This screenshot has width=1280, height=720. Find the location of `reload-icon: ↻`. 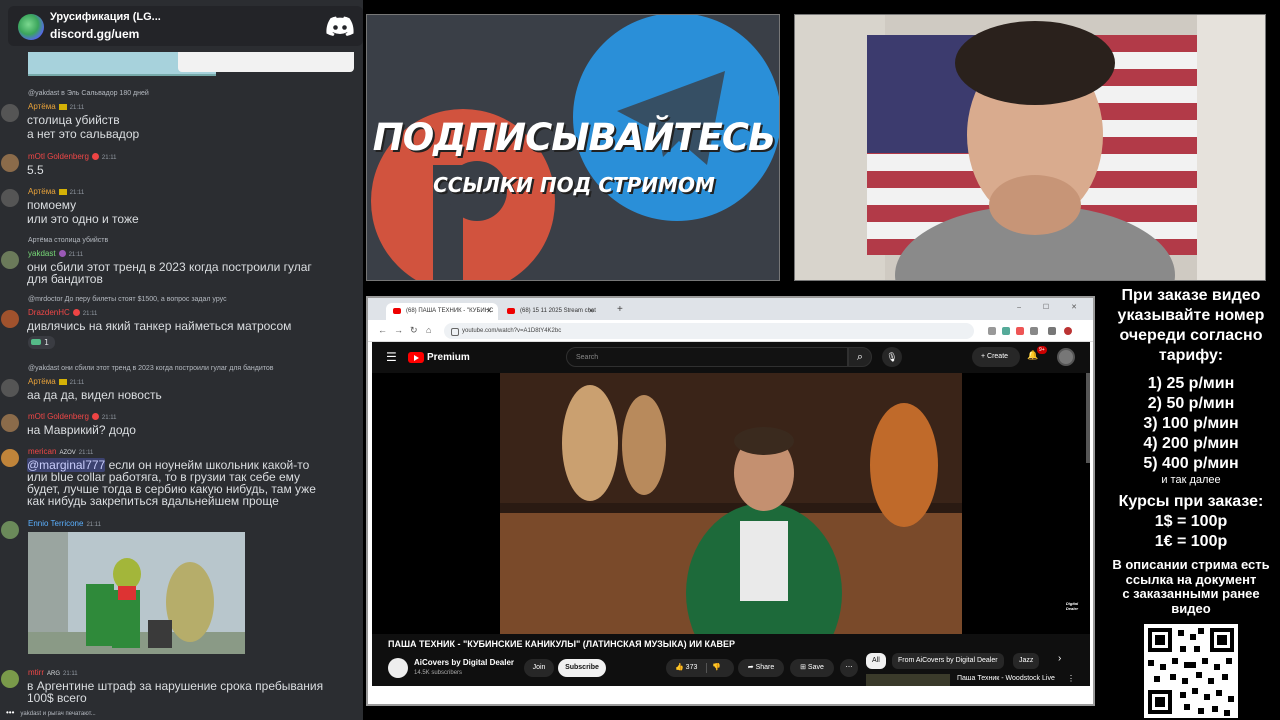

reload-icon: ↻ is located at coordinates (414, 330).